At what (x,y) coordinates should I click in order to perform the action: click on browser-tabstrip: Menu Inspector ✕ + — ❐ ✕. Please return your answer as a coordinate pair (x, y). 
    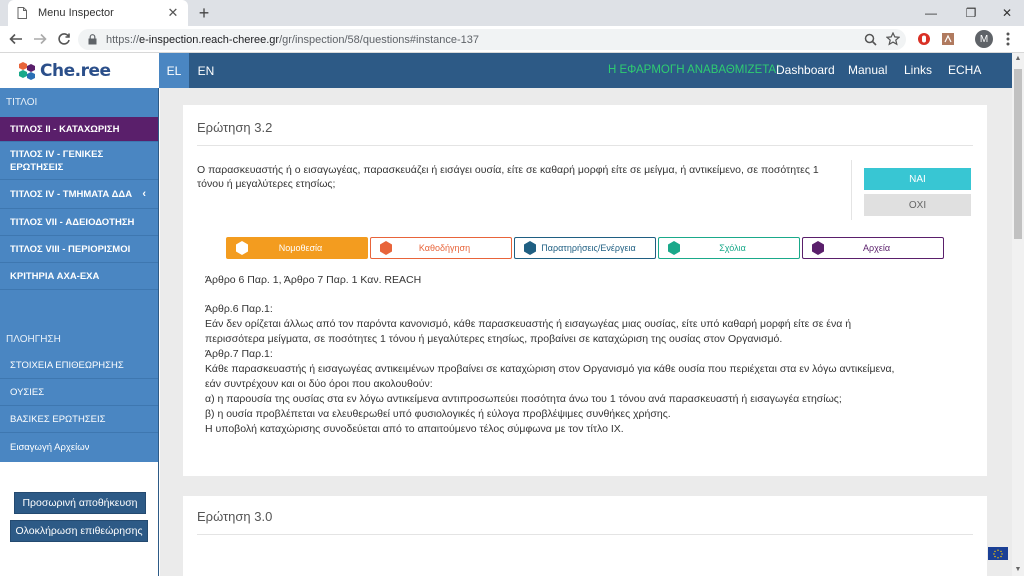
    Looking at the image, I should click on (512, 13).